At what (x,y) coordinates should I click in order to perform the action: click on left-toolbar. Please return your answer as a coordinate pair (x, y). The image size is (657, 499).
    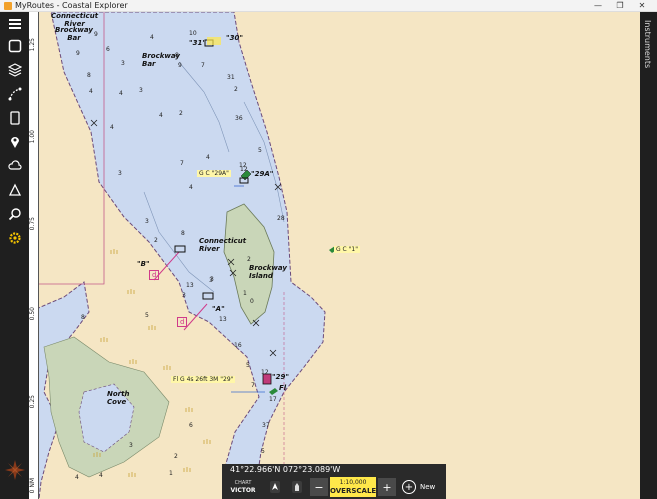
    Looking at the image, I should click on (14, 255).